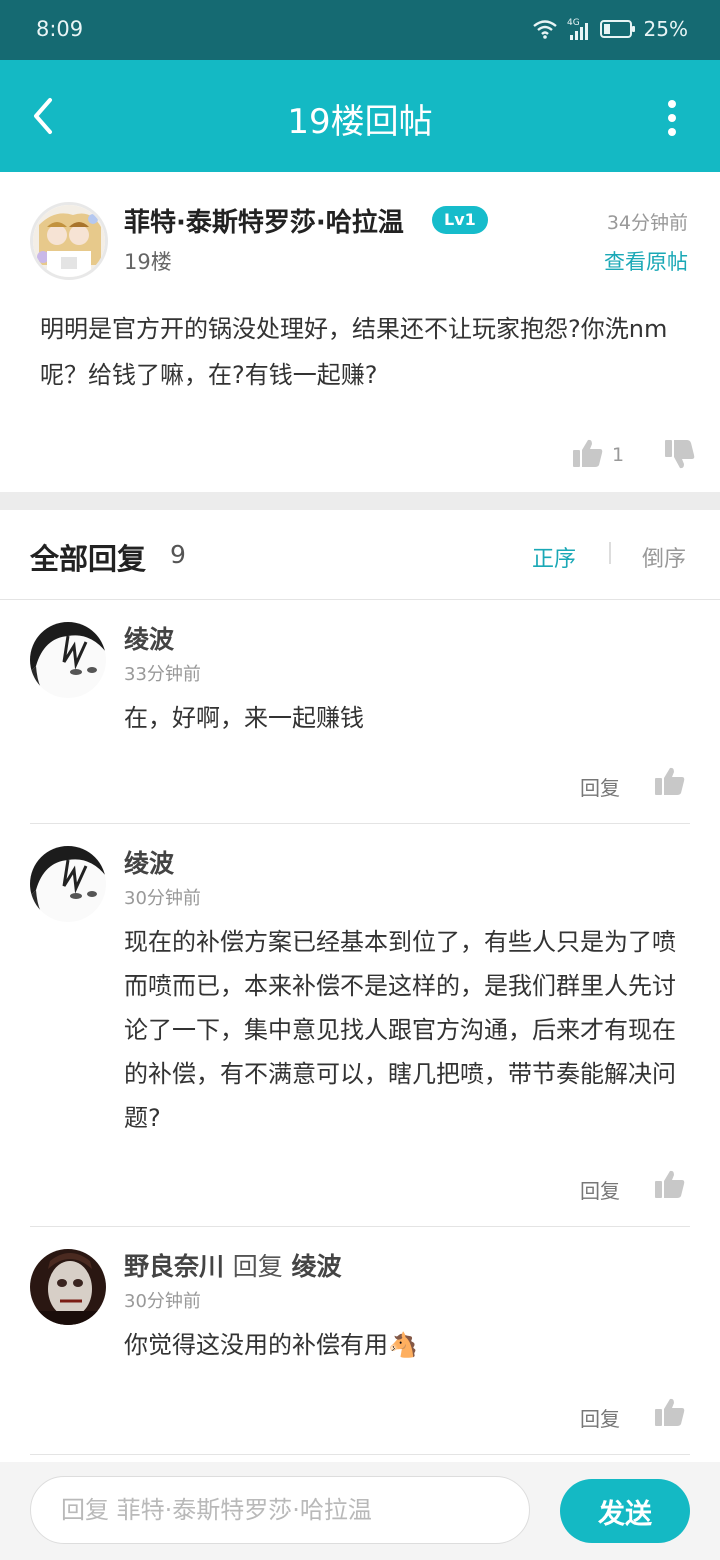 The image size is (720, 1560). I want to click on sort-ascending-tab: 正序, so click(554, 557).